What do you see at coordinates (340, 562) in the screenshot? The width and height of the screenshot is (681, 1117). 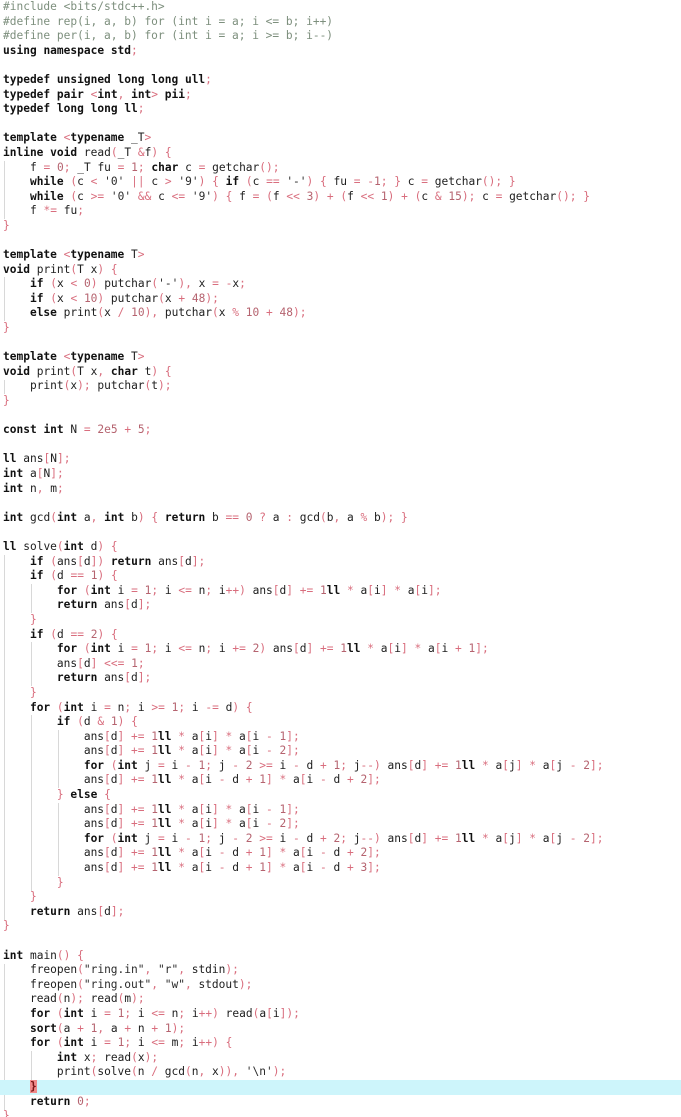 I see `code-line: if (ans[d]) return ans[d];` at bounding box center [340, 562].